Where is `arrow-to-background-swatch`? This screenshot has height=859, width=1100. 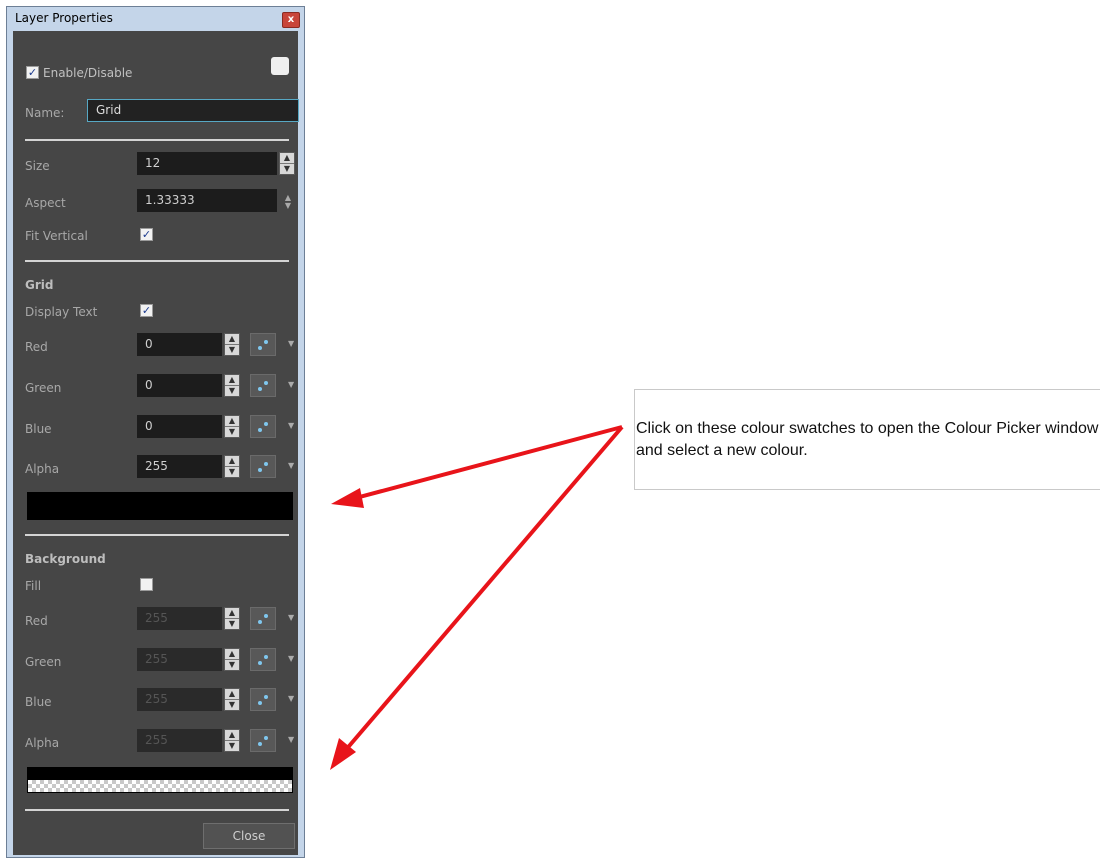 arrow-to-background-swatch is located at coordinates (477, 597).